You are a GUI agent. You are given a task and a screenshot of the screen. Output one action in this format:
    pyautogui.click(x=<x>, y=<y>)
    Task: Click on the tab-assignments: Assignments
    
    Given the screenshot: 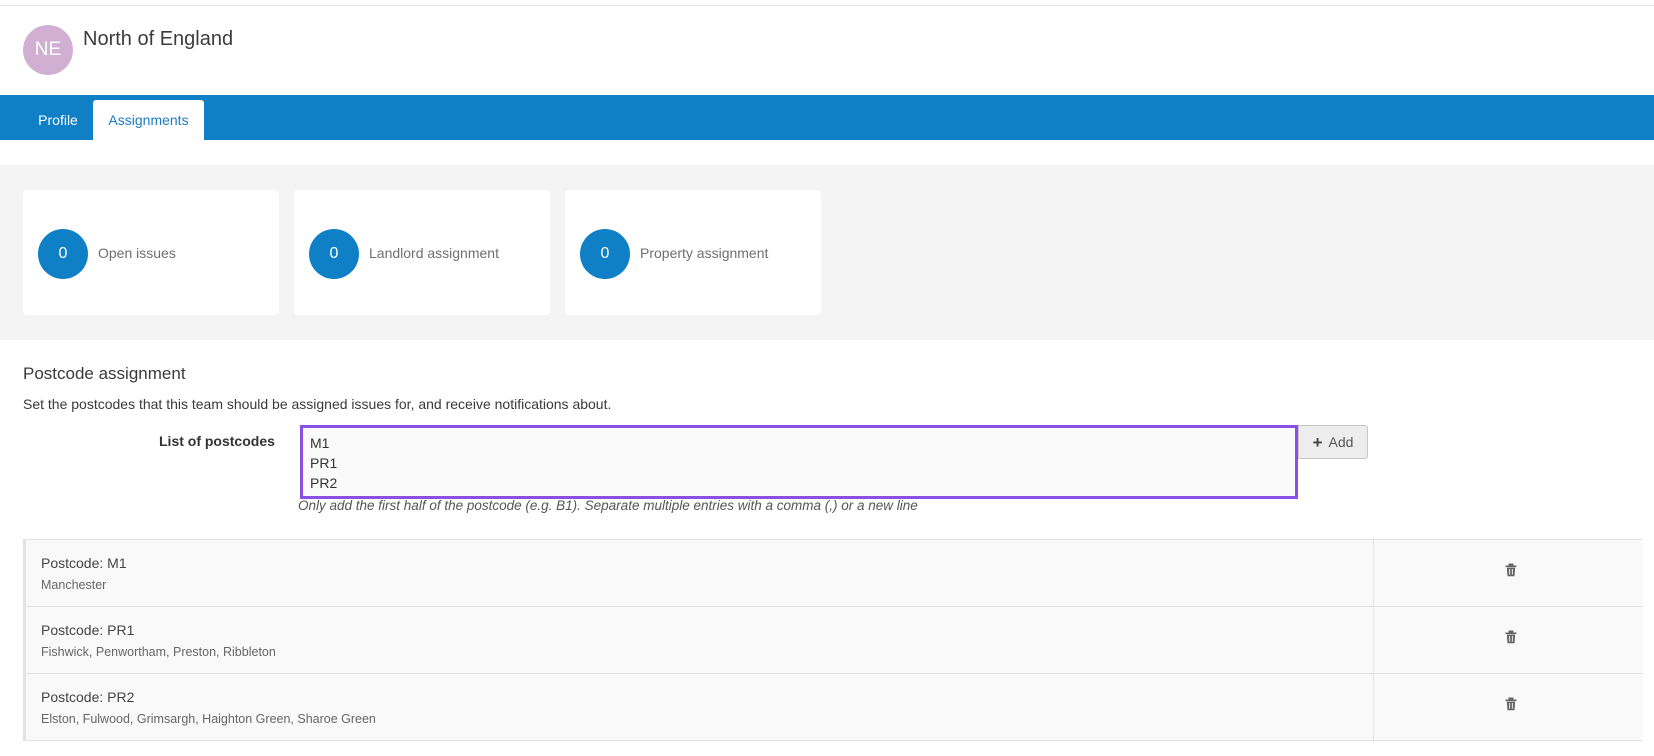 What is the action you would take?
    pyautogui.click(x=148, y=120)
    